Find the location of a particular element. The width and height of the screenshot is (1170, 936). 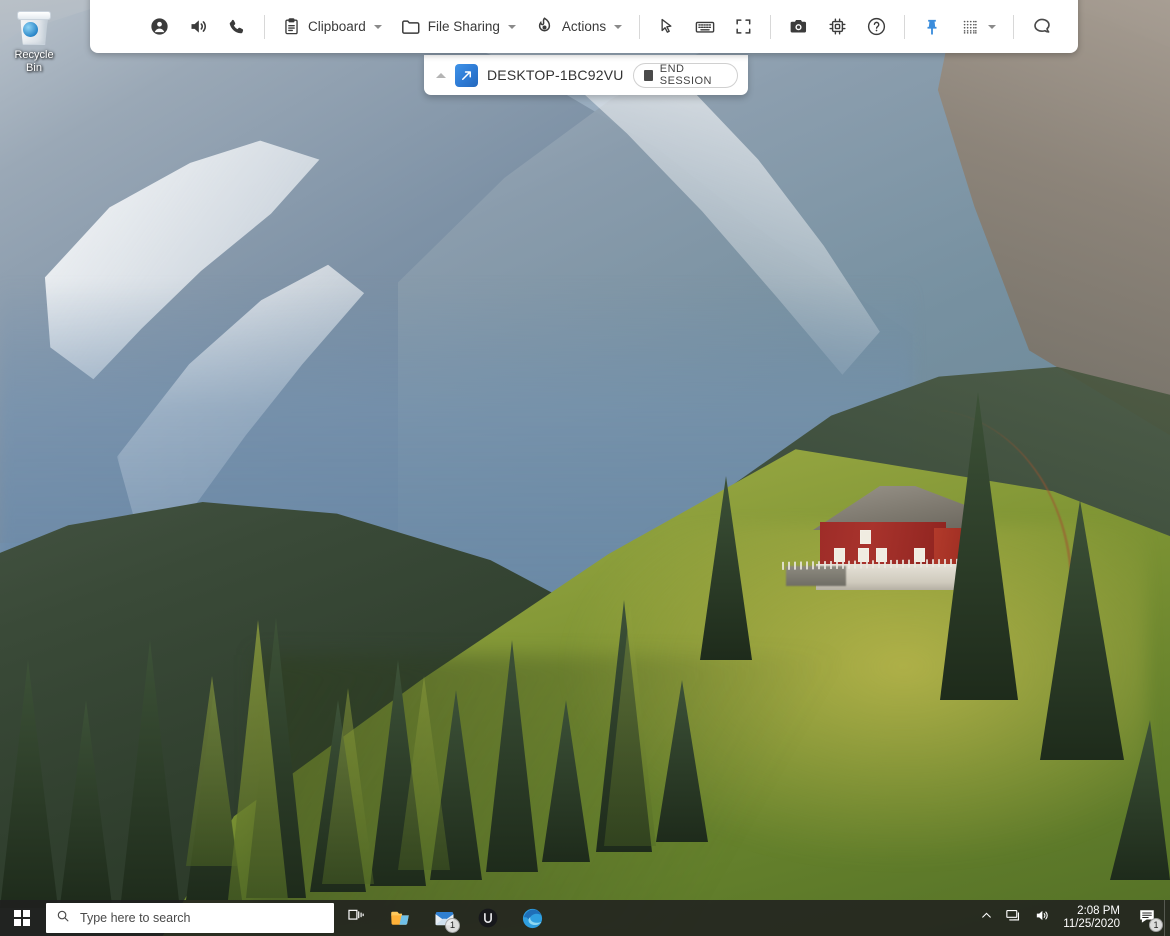

phone-icon is located at coordinates (237, 27).